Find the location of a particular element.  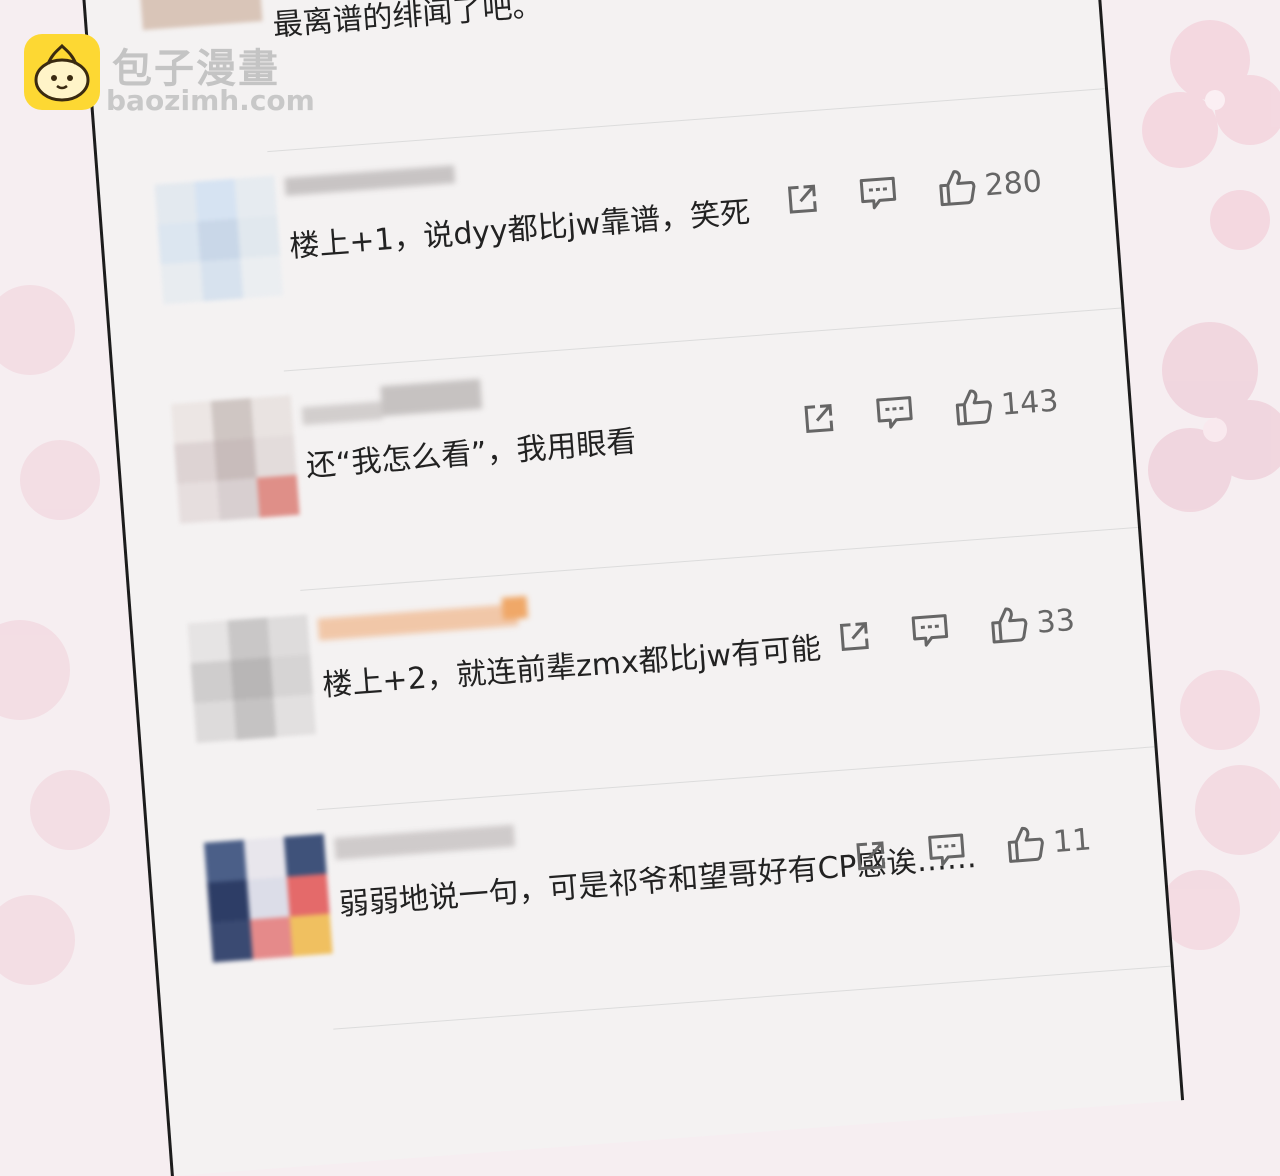

like-button: 280 is located at coordinates (989, 185).